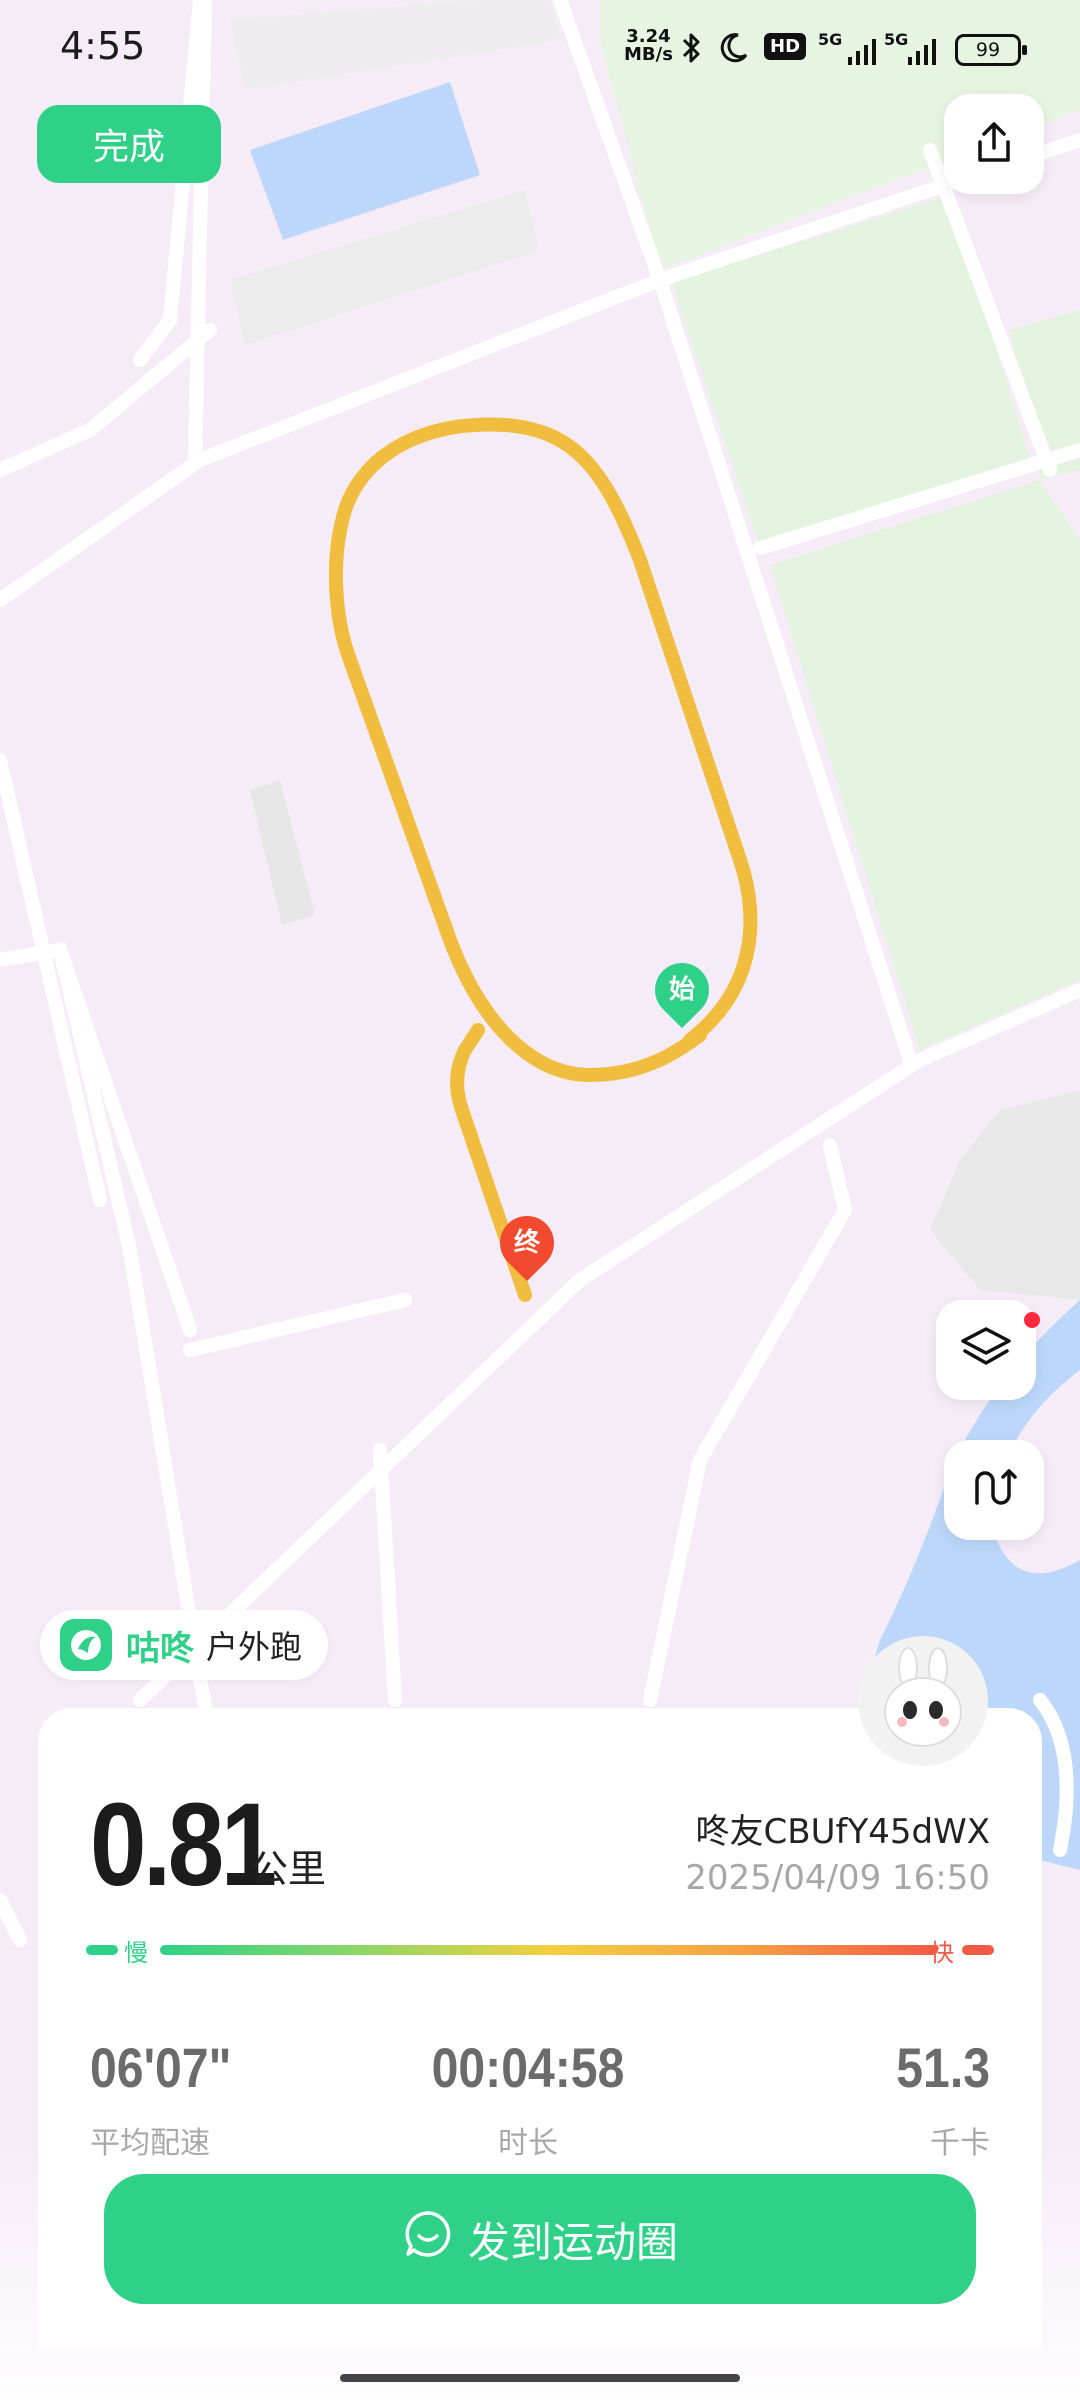 The width and height of the screenshot is (1080, 2400). I want to click on map-layers-button, so click(986, 1350).